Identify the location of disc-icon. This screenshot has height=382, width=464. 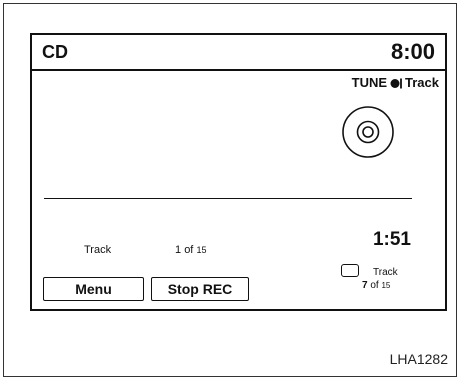
(368, 132).